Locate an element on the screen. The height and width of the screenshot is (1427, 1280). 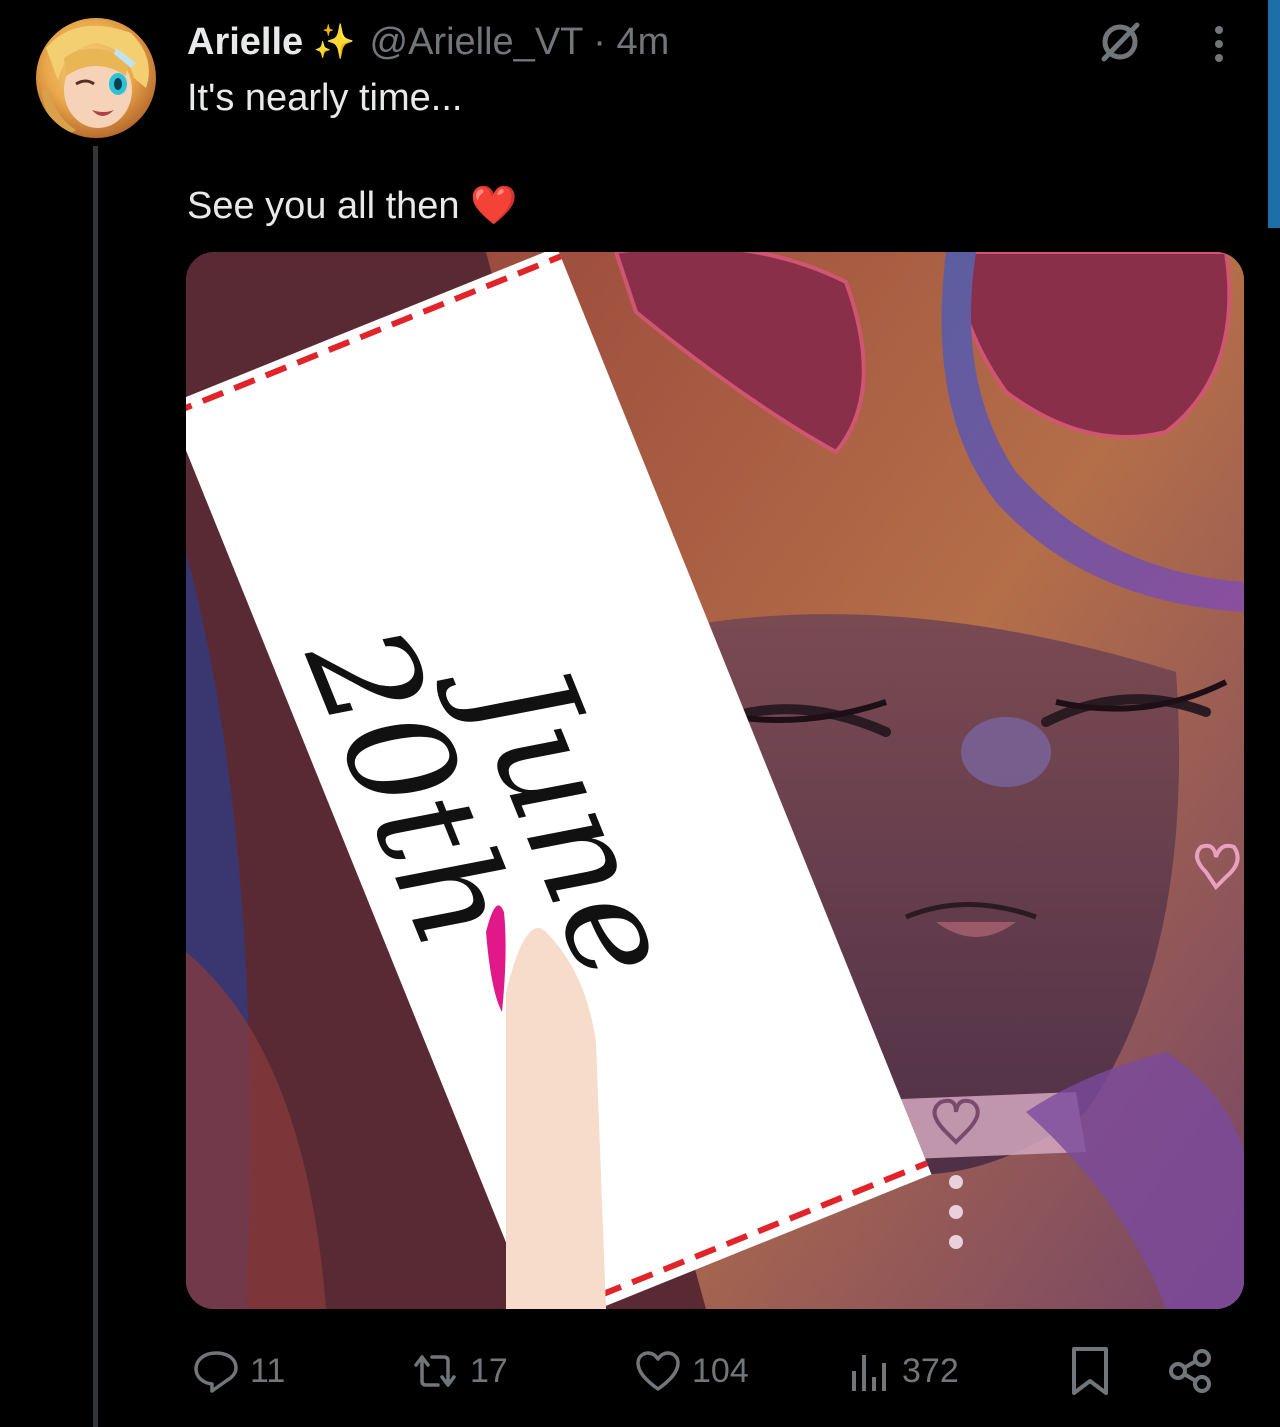
grok-icon is located at coordinates (1120, 42).